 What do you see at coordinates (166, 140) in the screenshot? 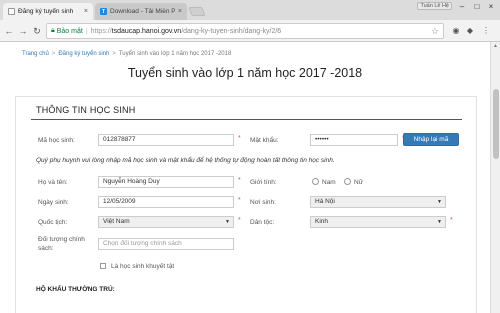
I see `student-code-input: 012878877` at bounding box center [166, 140].